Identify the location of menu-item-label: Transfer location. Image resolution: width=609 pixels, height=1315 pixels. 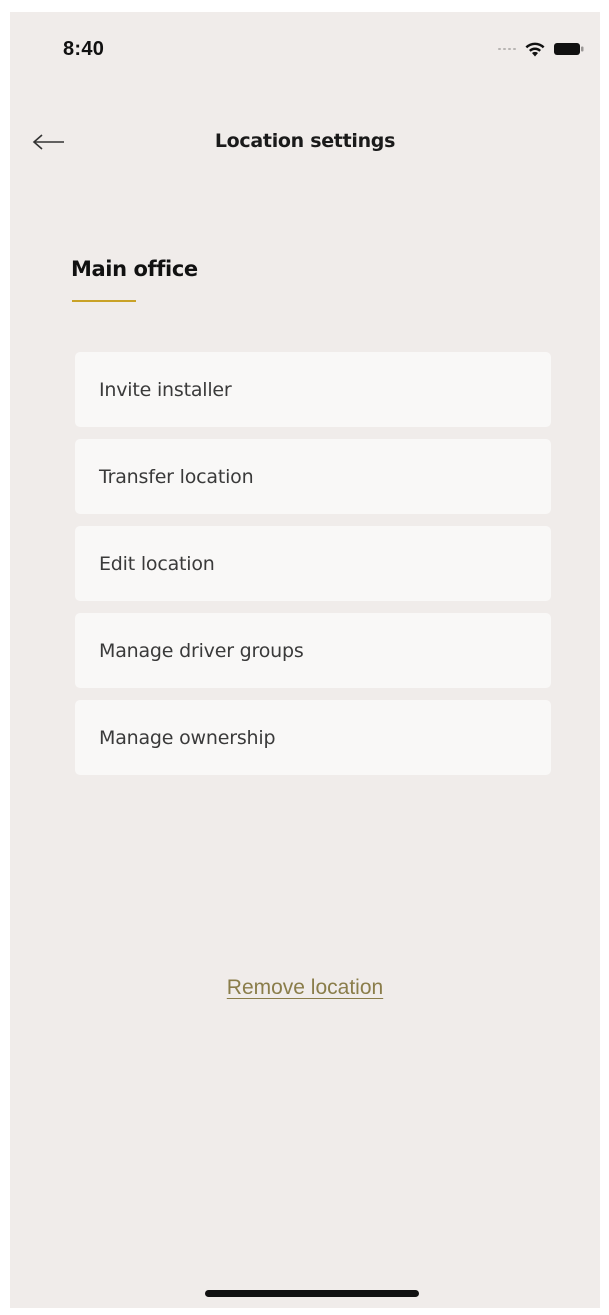
(176, 476).